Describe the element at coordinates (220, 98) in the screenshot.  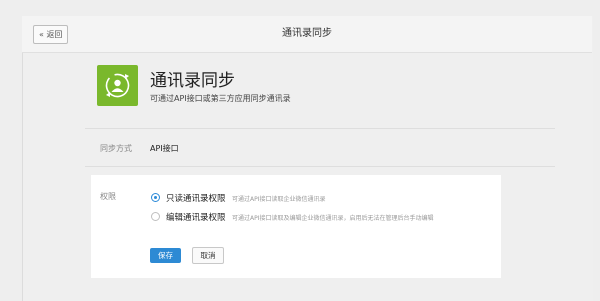
I see `app-description: 可通过API接口或第三方应用同步通讯录` at that location.